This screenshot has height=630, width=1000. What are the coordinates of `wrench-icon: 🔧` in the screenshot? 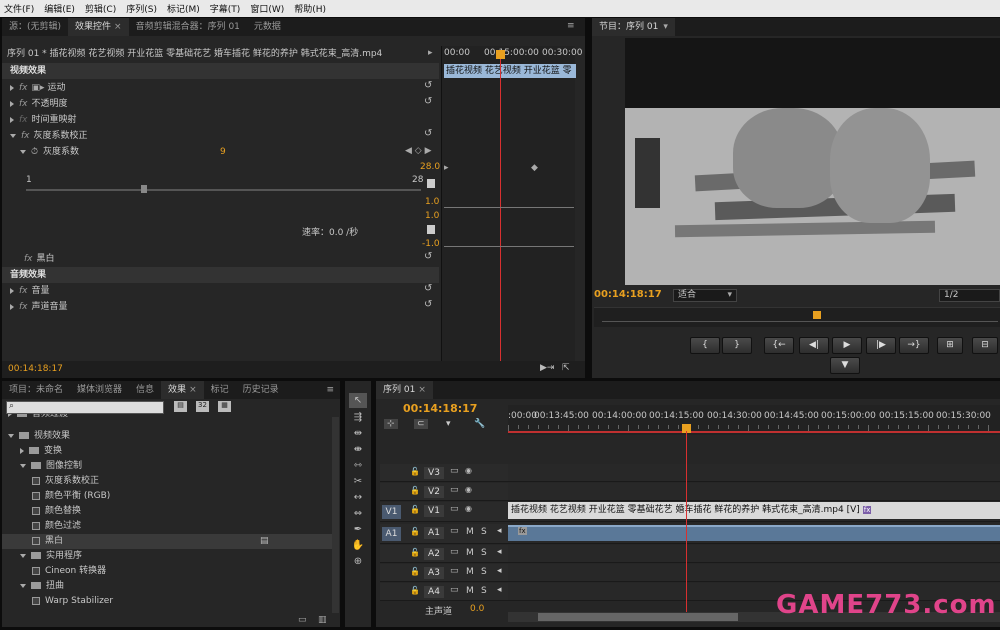 It's located at (479, 424).